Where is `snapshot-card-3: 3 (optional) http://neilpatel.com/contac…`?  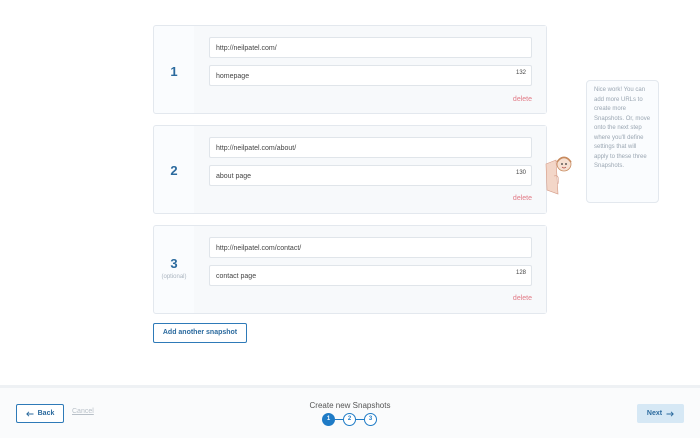
snapshot-card-3: 3 (optional) http://neilpatel.com/contac… is located at coordinates (350, 269).